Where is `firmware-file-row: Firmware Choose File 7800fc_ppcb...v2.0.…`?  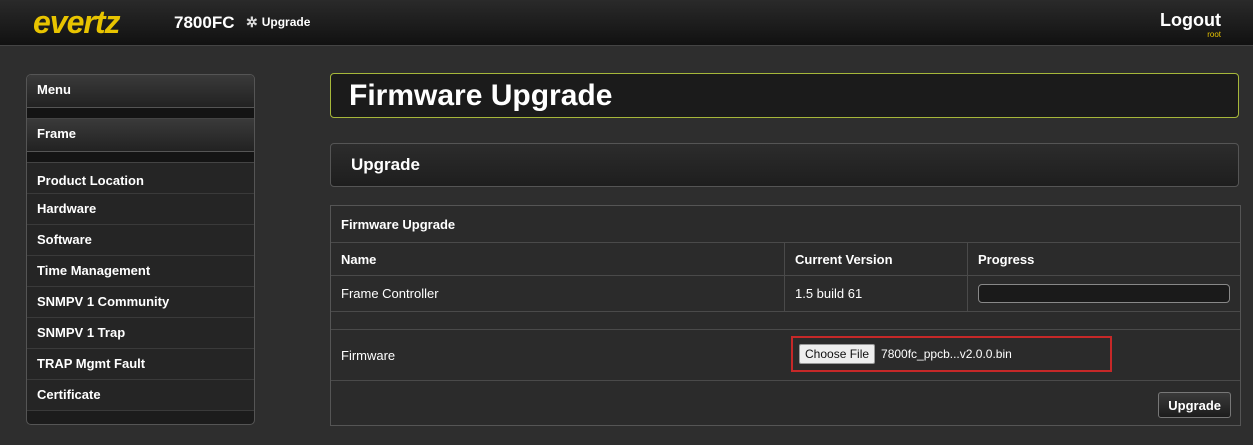
firmware-file-row: Firmware Choose File 7800fc_ppcb...v2.0.… is located at coordinates (785, 355).